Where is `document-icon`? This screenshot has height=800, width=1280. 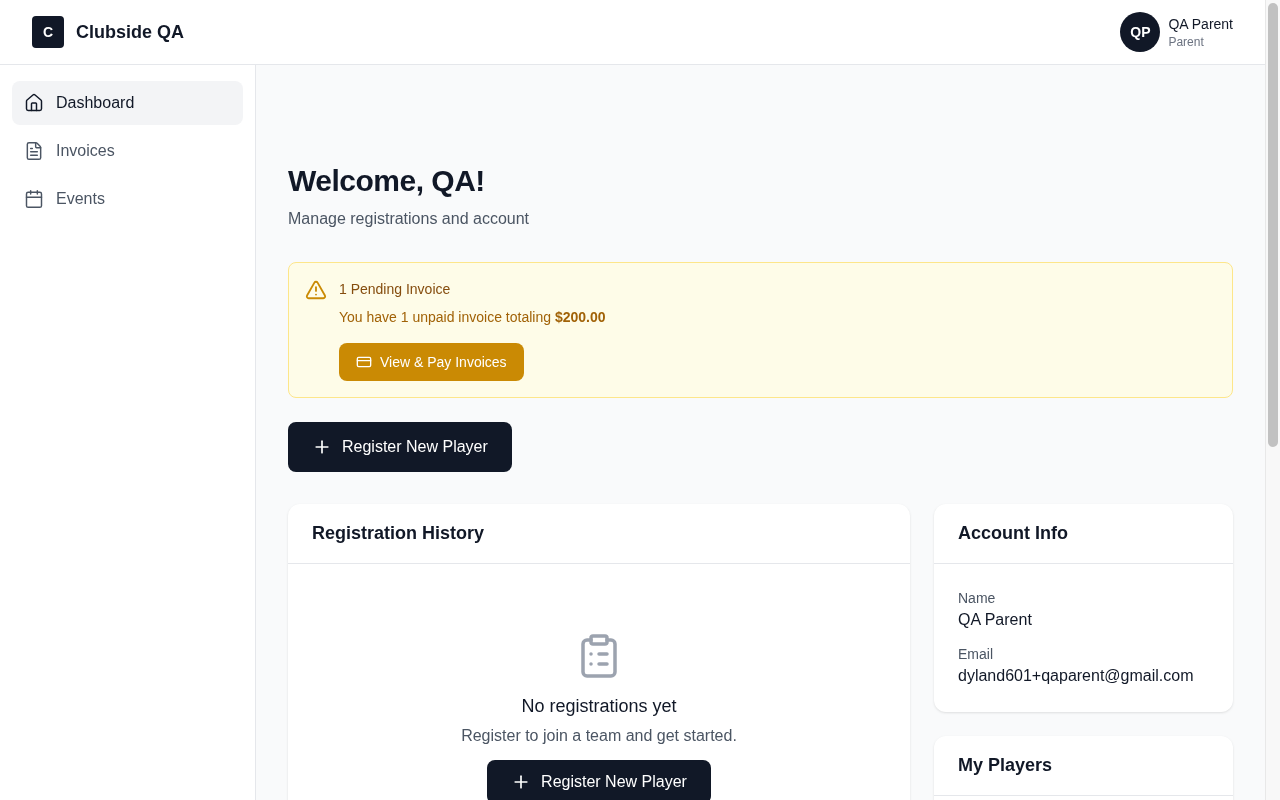
document-icon is located at coordinates (34, 151).